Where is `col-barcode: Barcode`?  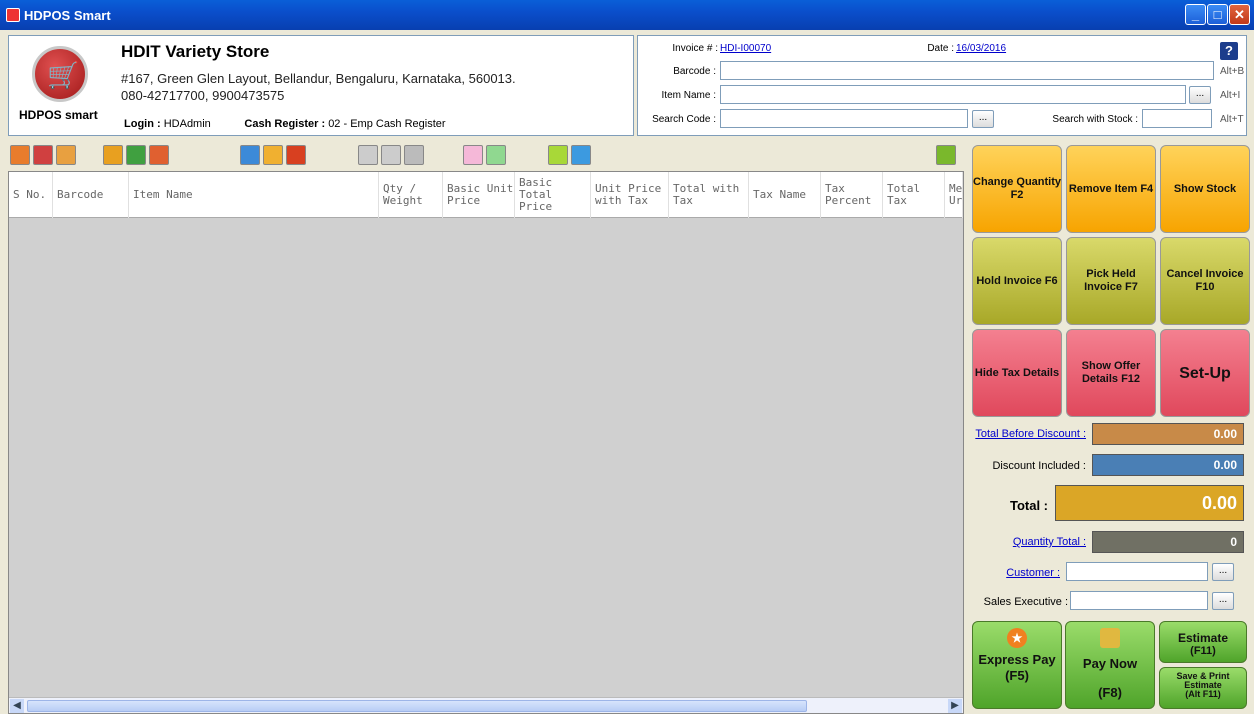
col-barcode: Barcode is located at coordinates (91, 195).